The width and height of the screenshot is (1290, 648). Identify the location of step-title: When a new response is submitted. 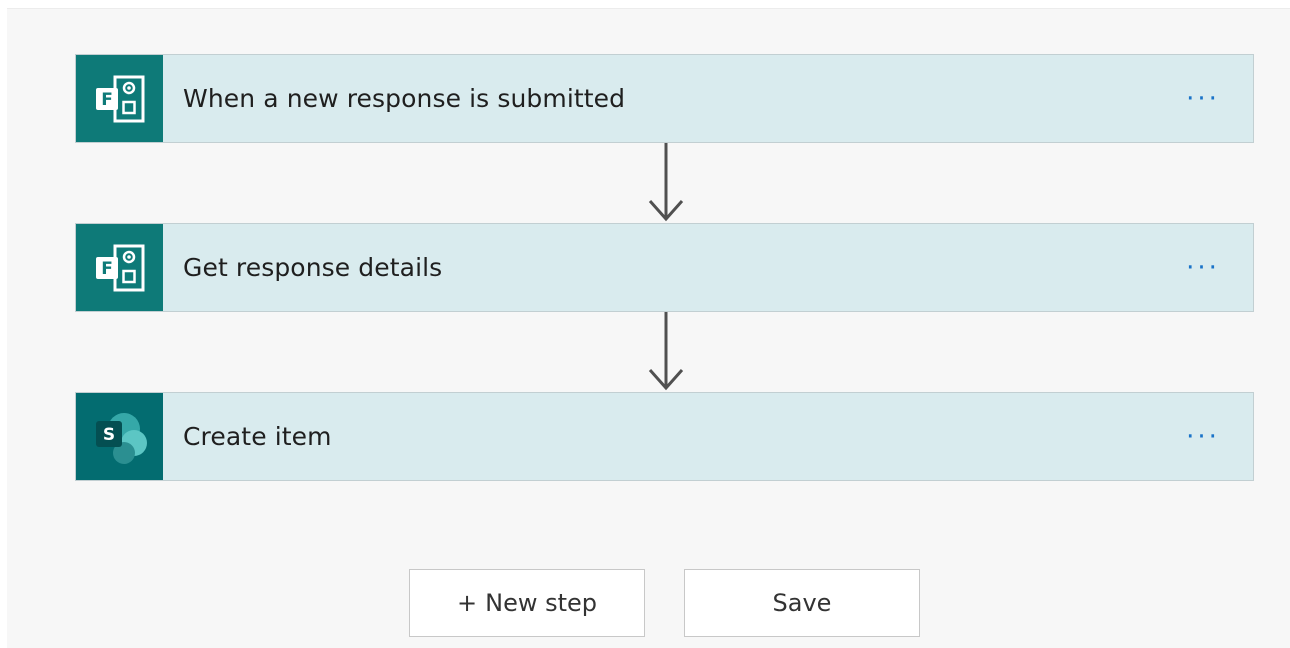
(404, 98).